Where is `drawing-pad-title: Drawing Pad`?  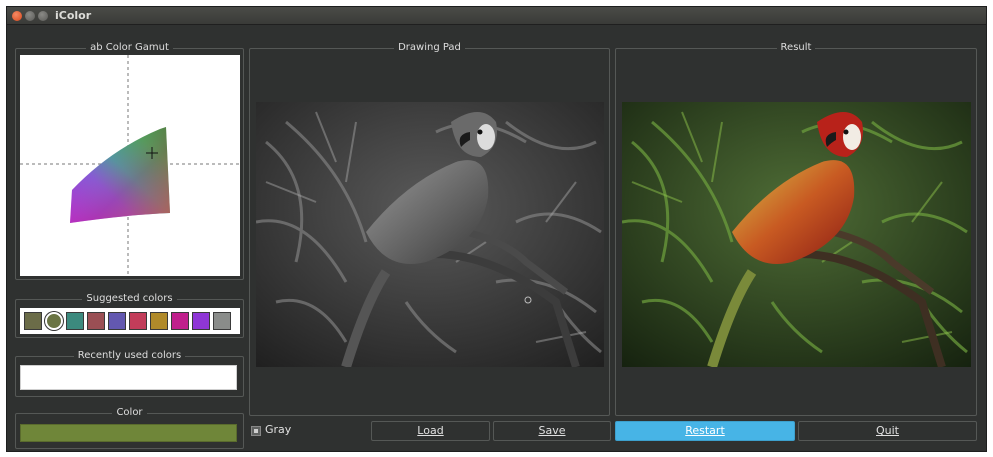
drawing-pad-title: Drawing Pad is located at coordinates (429, 47).